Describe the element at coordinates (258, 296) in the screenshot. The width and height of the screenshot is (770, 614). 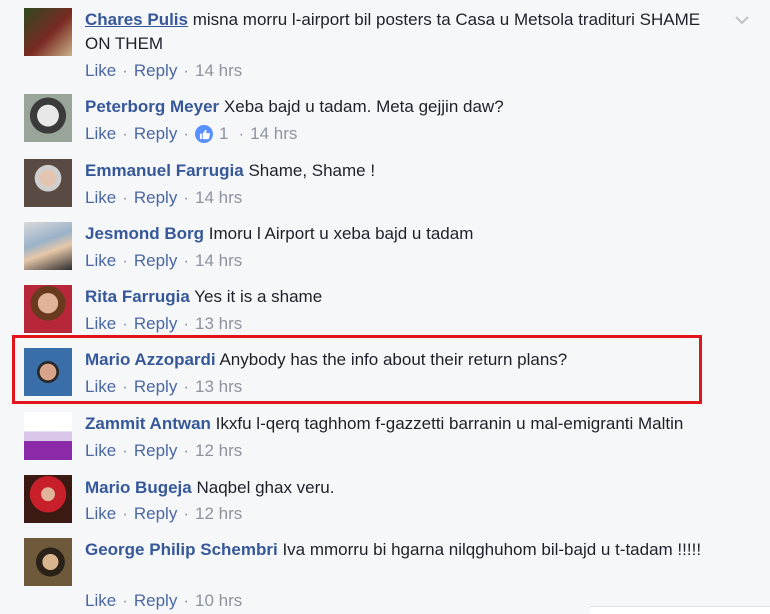
I see `comment-body: Yes it is a shame` at that location.